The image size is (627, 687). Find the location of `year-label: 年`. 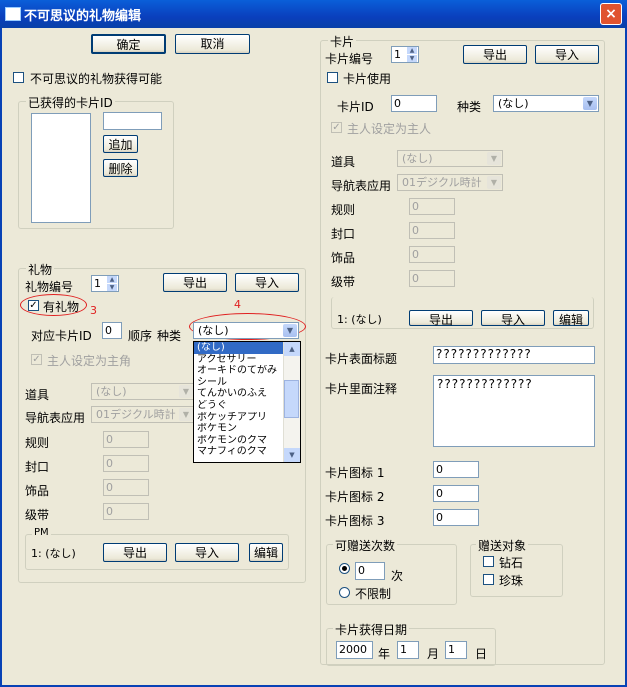

year-label: 年 is located at coordinates (384, 654).